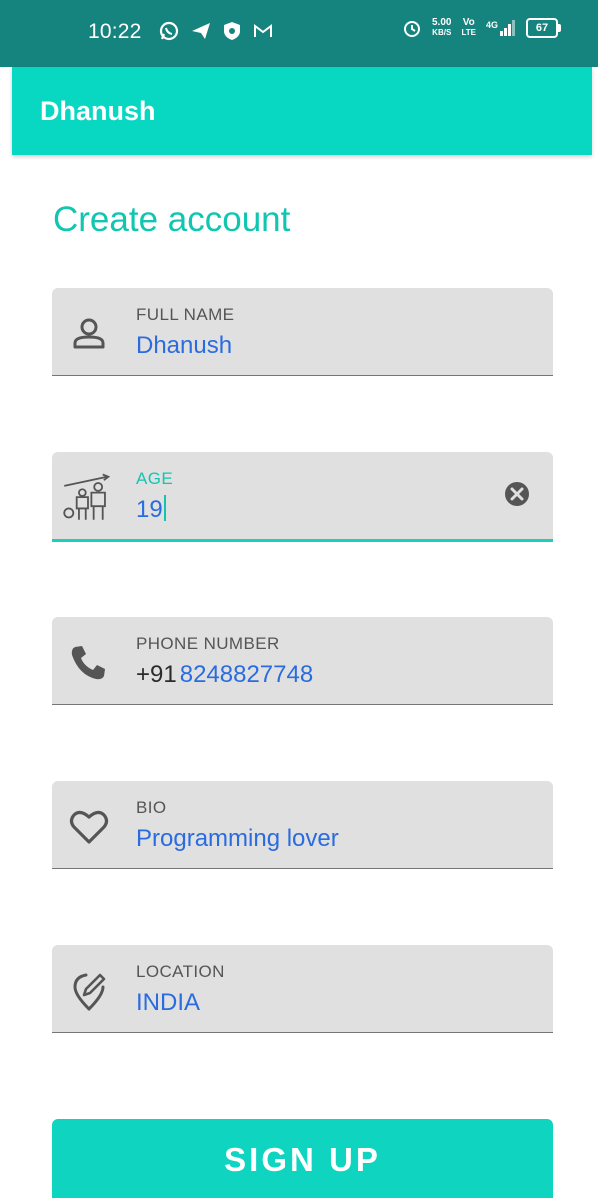  I want to click on location-value: INDIA, so click(168, 1003).